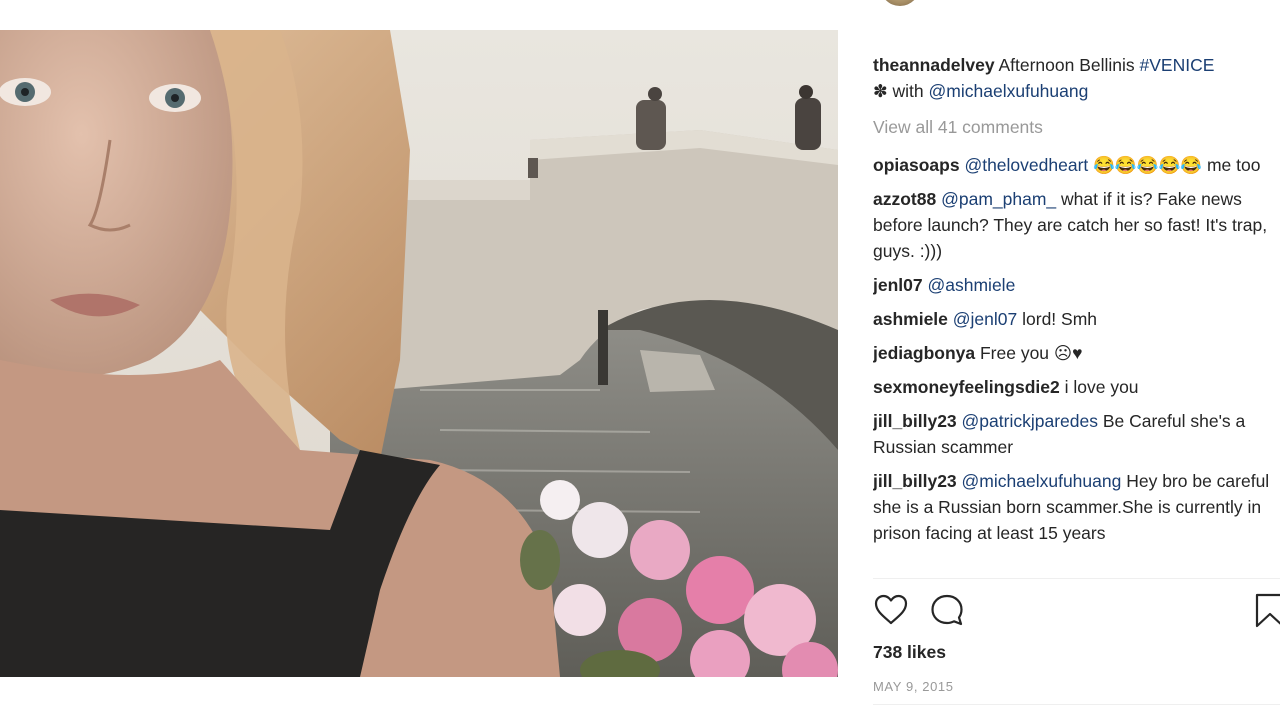 The width and height of the screenshot is (1280, 719). What do you see at coordinates (1099, 387) in the screenshot?
I see `comment-text: i love you` at bounding box center [1099, 387].